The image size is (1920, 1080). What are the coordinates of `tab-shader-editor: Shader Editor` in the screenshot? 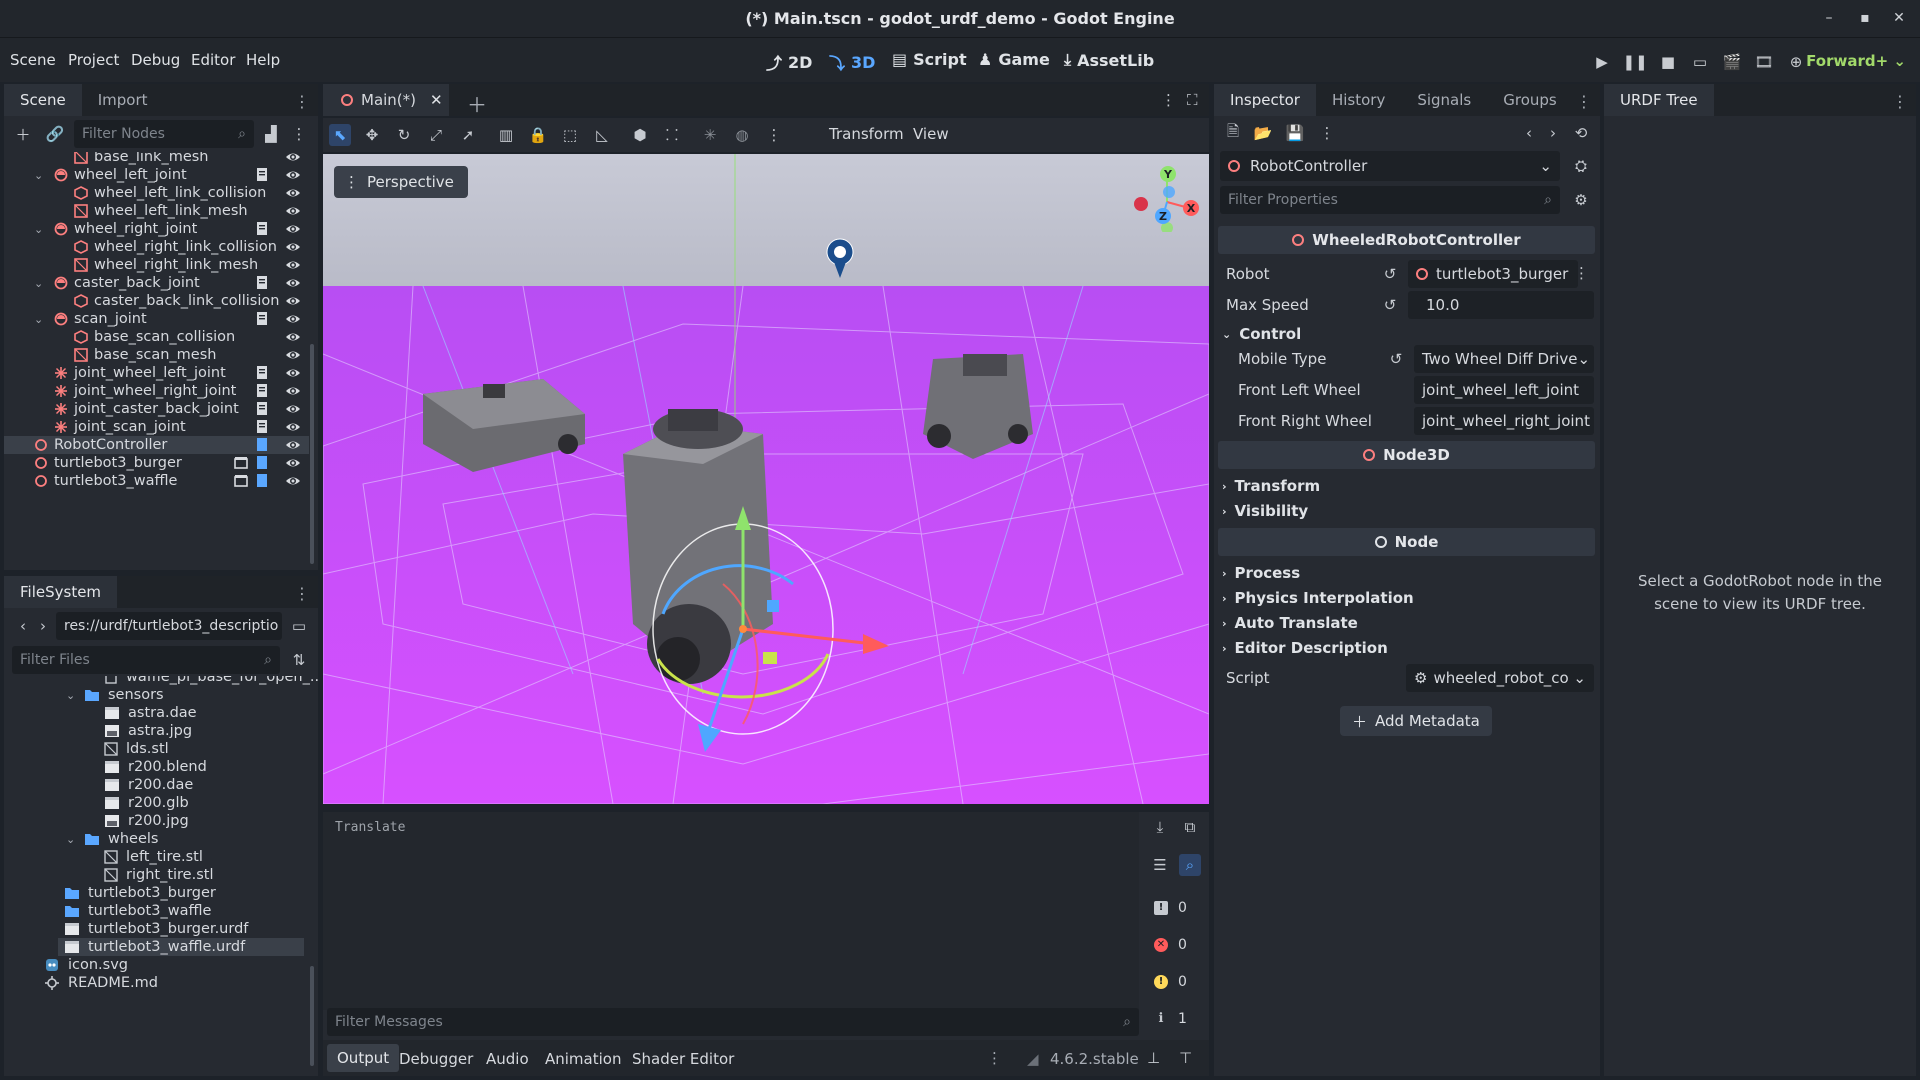 It's located at (683, 1059).